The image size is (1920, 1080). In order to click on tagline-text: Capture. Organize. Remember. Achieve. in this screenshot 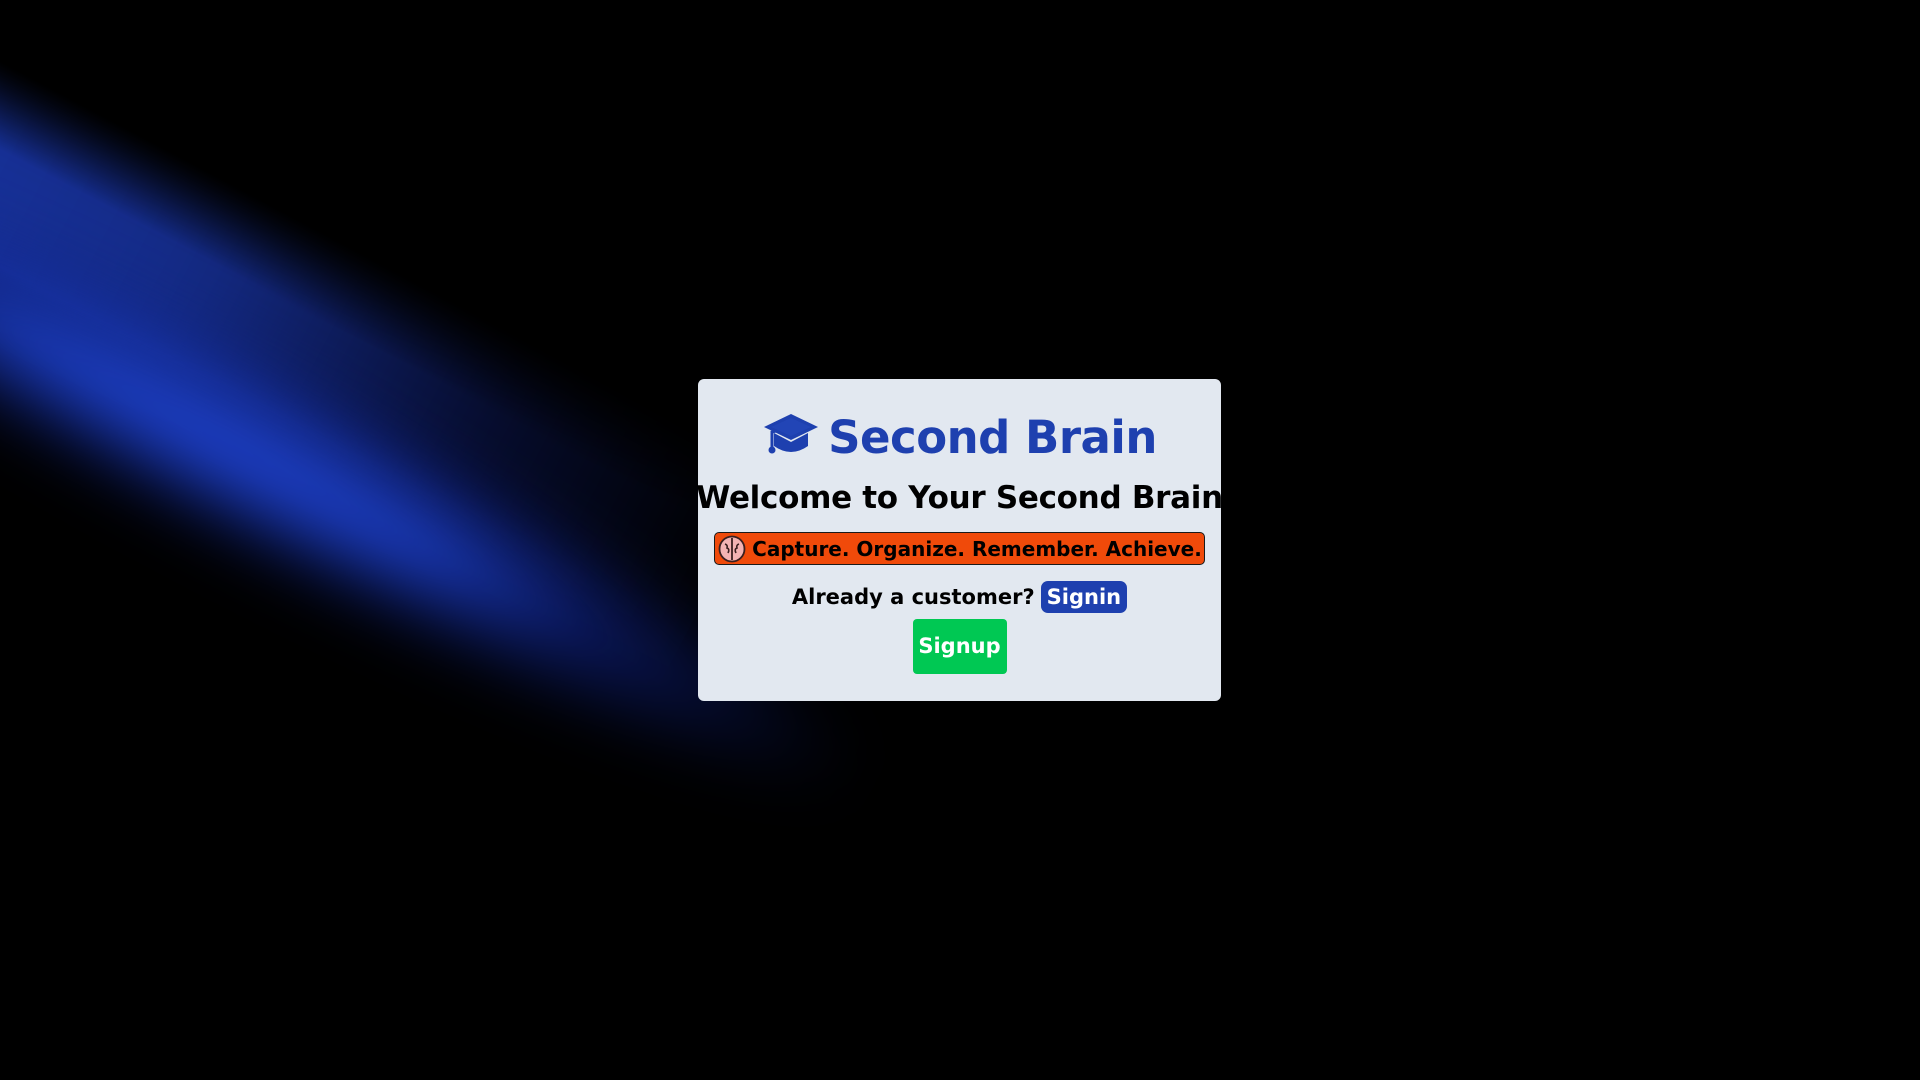, I will do `click(977, 548)`.